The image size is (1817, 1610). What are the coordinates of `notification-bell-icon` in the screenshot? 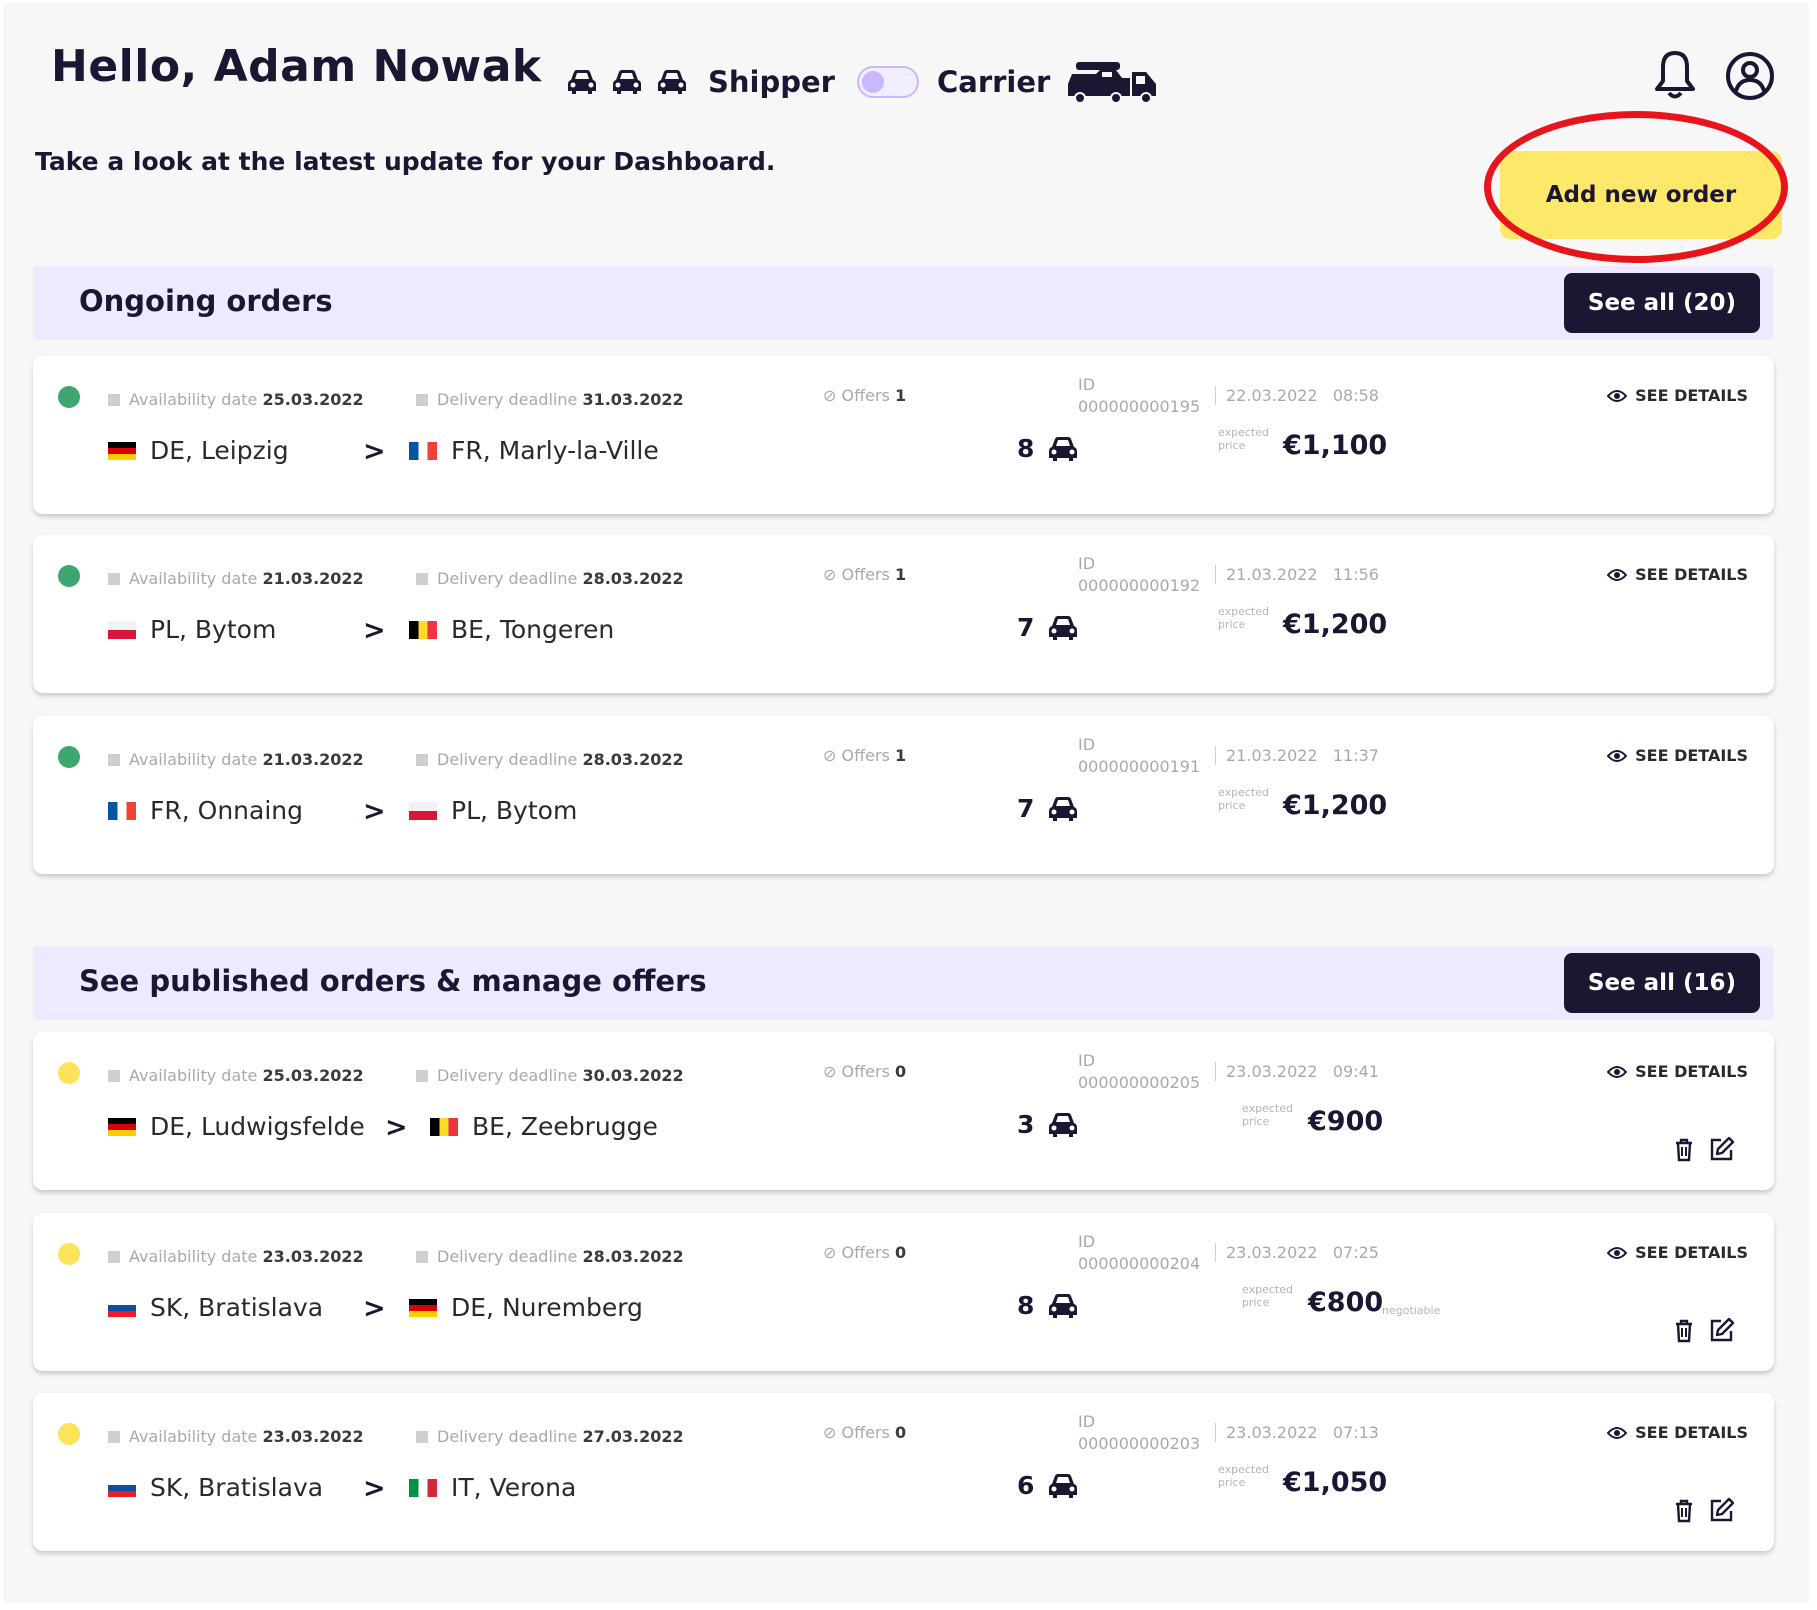 It's located at (1675, 75).